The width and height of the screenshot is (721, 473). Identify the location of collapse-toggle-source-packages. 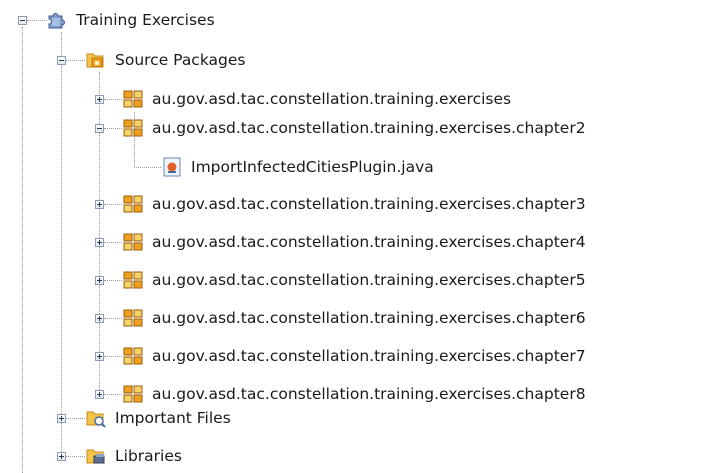
(61, 60).